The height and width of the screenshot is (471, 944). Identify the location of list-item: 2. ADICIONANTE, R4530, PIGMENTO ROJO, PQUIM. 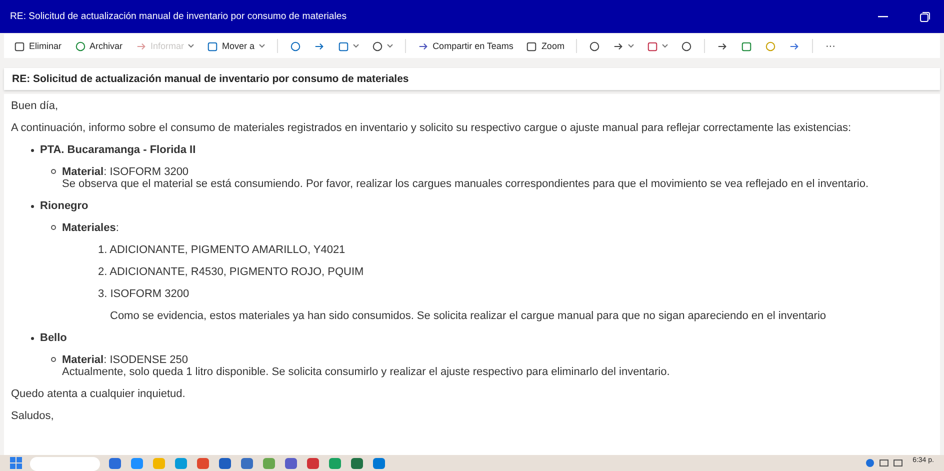
(231, 272).